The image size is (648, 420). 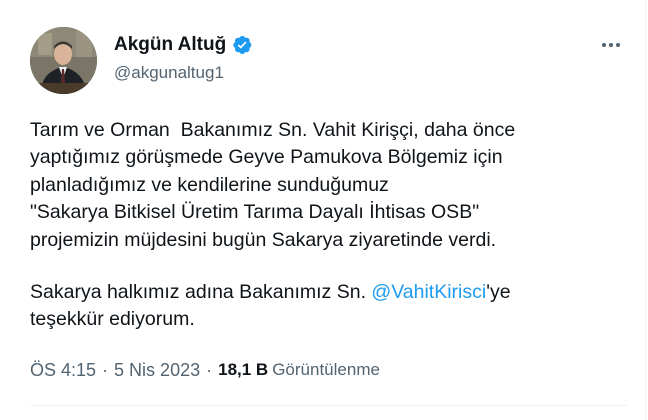 I want to click on tweet-text-segment: Sakarya halkımız adına Bakanımız Sn., so click(x=201, y=292).